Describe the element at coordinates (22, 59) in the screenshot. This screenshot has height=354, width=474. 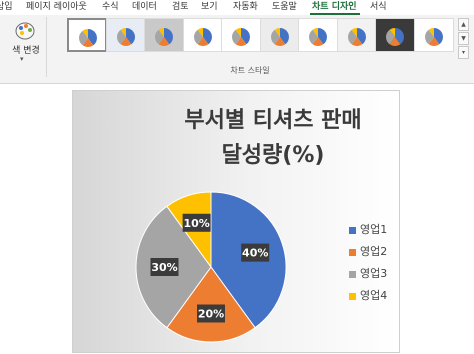
I see `chevron-down-icon: ▾` at that location.